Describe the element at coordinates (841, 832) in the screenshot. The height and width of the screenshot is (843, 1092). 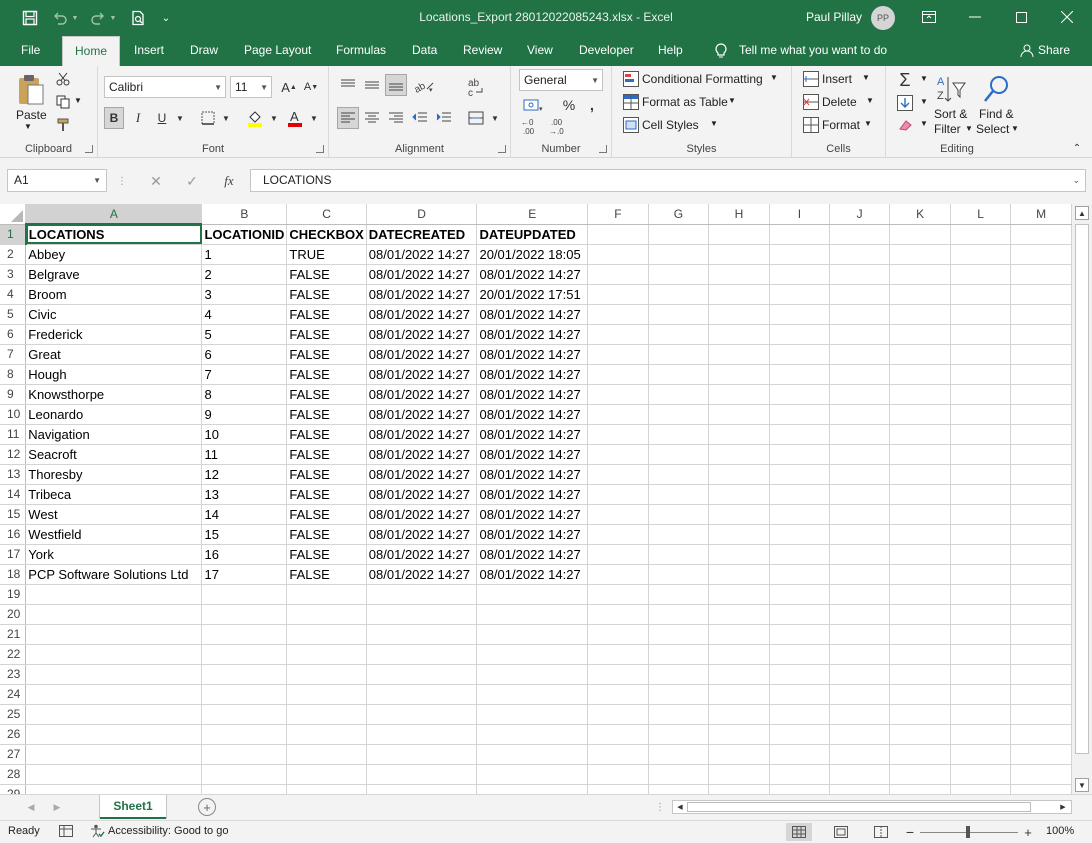
I see `page-layout-view-icon` at that location.